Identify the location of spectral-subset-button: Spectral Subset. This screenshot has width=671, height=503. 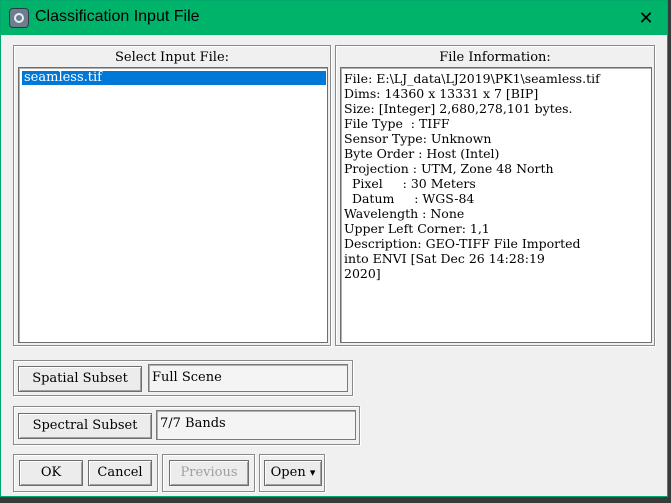
(85, 426).